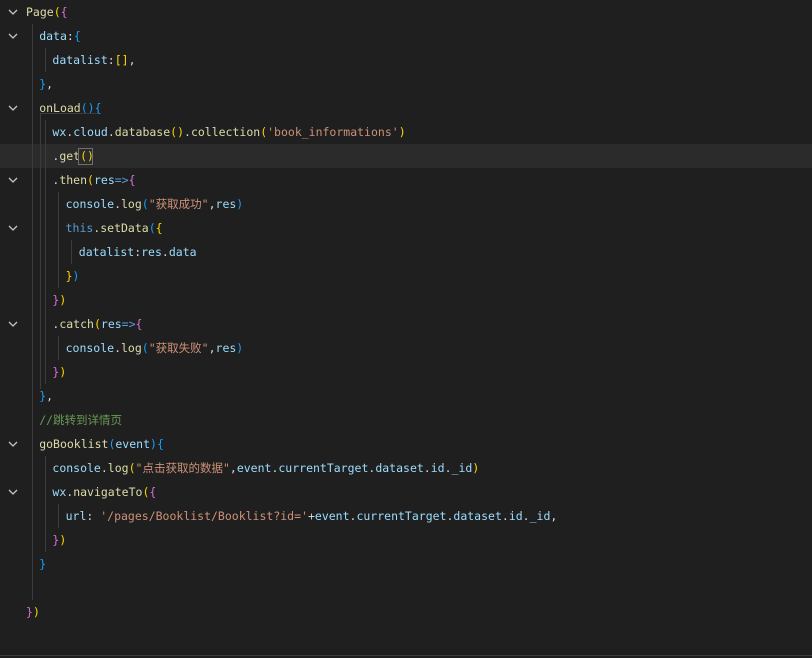  Describe the element at coordinates (121, 180) in the screenshot. I see `code-token: =>` at that location.